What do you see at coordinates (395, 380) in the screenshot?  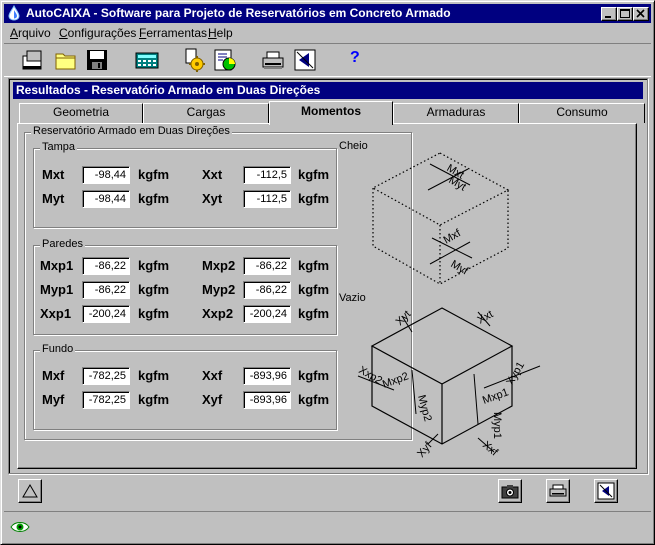 I see `vazio-mxp2-mark: Mxp2` at bounding box center [395, 380].